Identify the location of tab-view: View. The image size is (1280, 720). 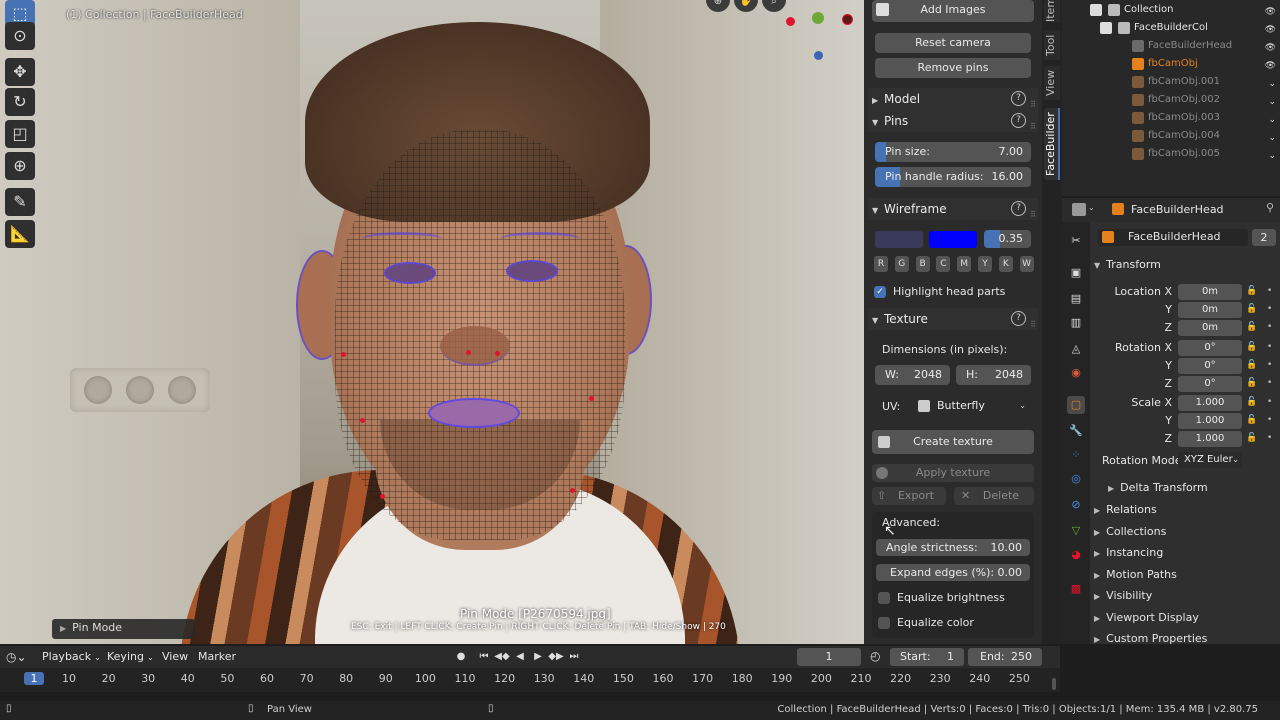
(1052, 83).